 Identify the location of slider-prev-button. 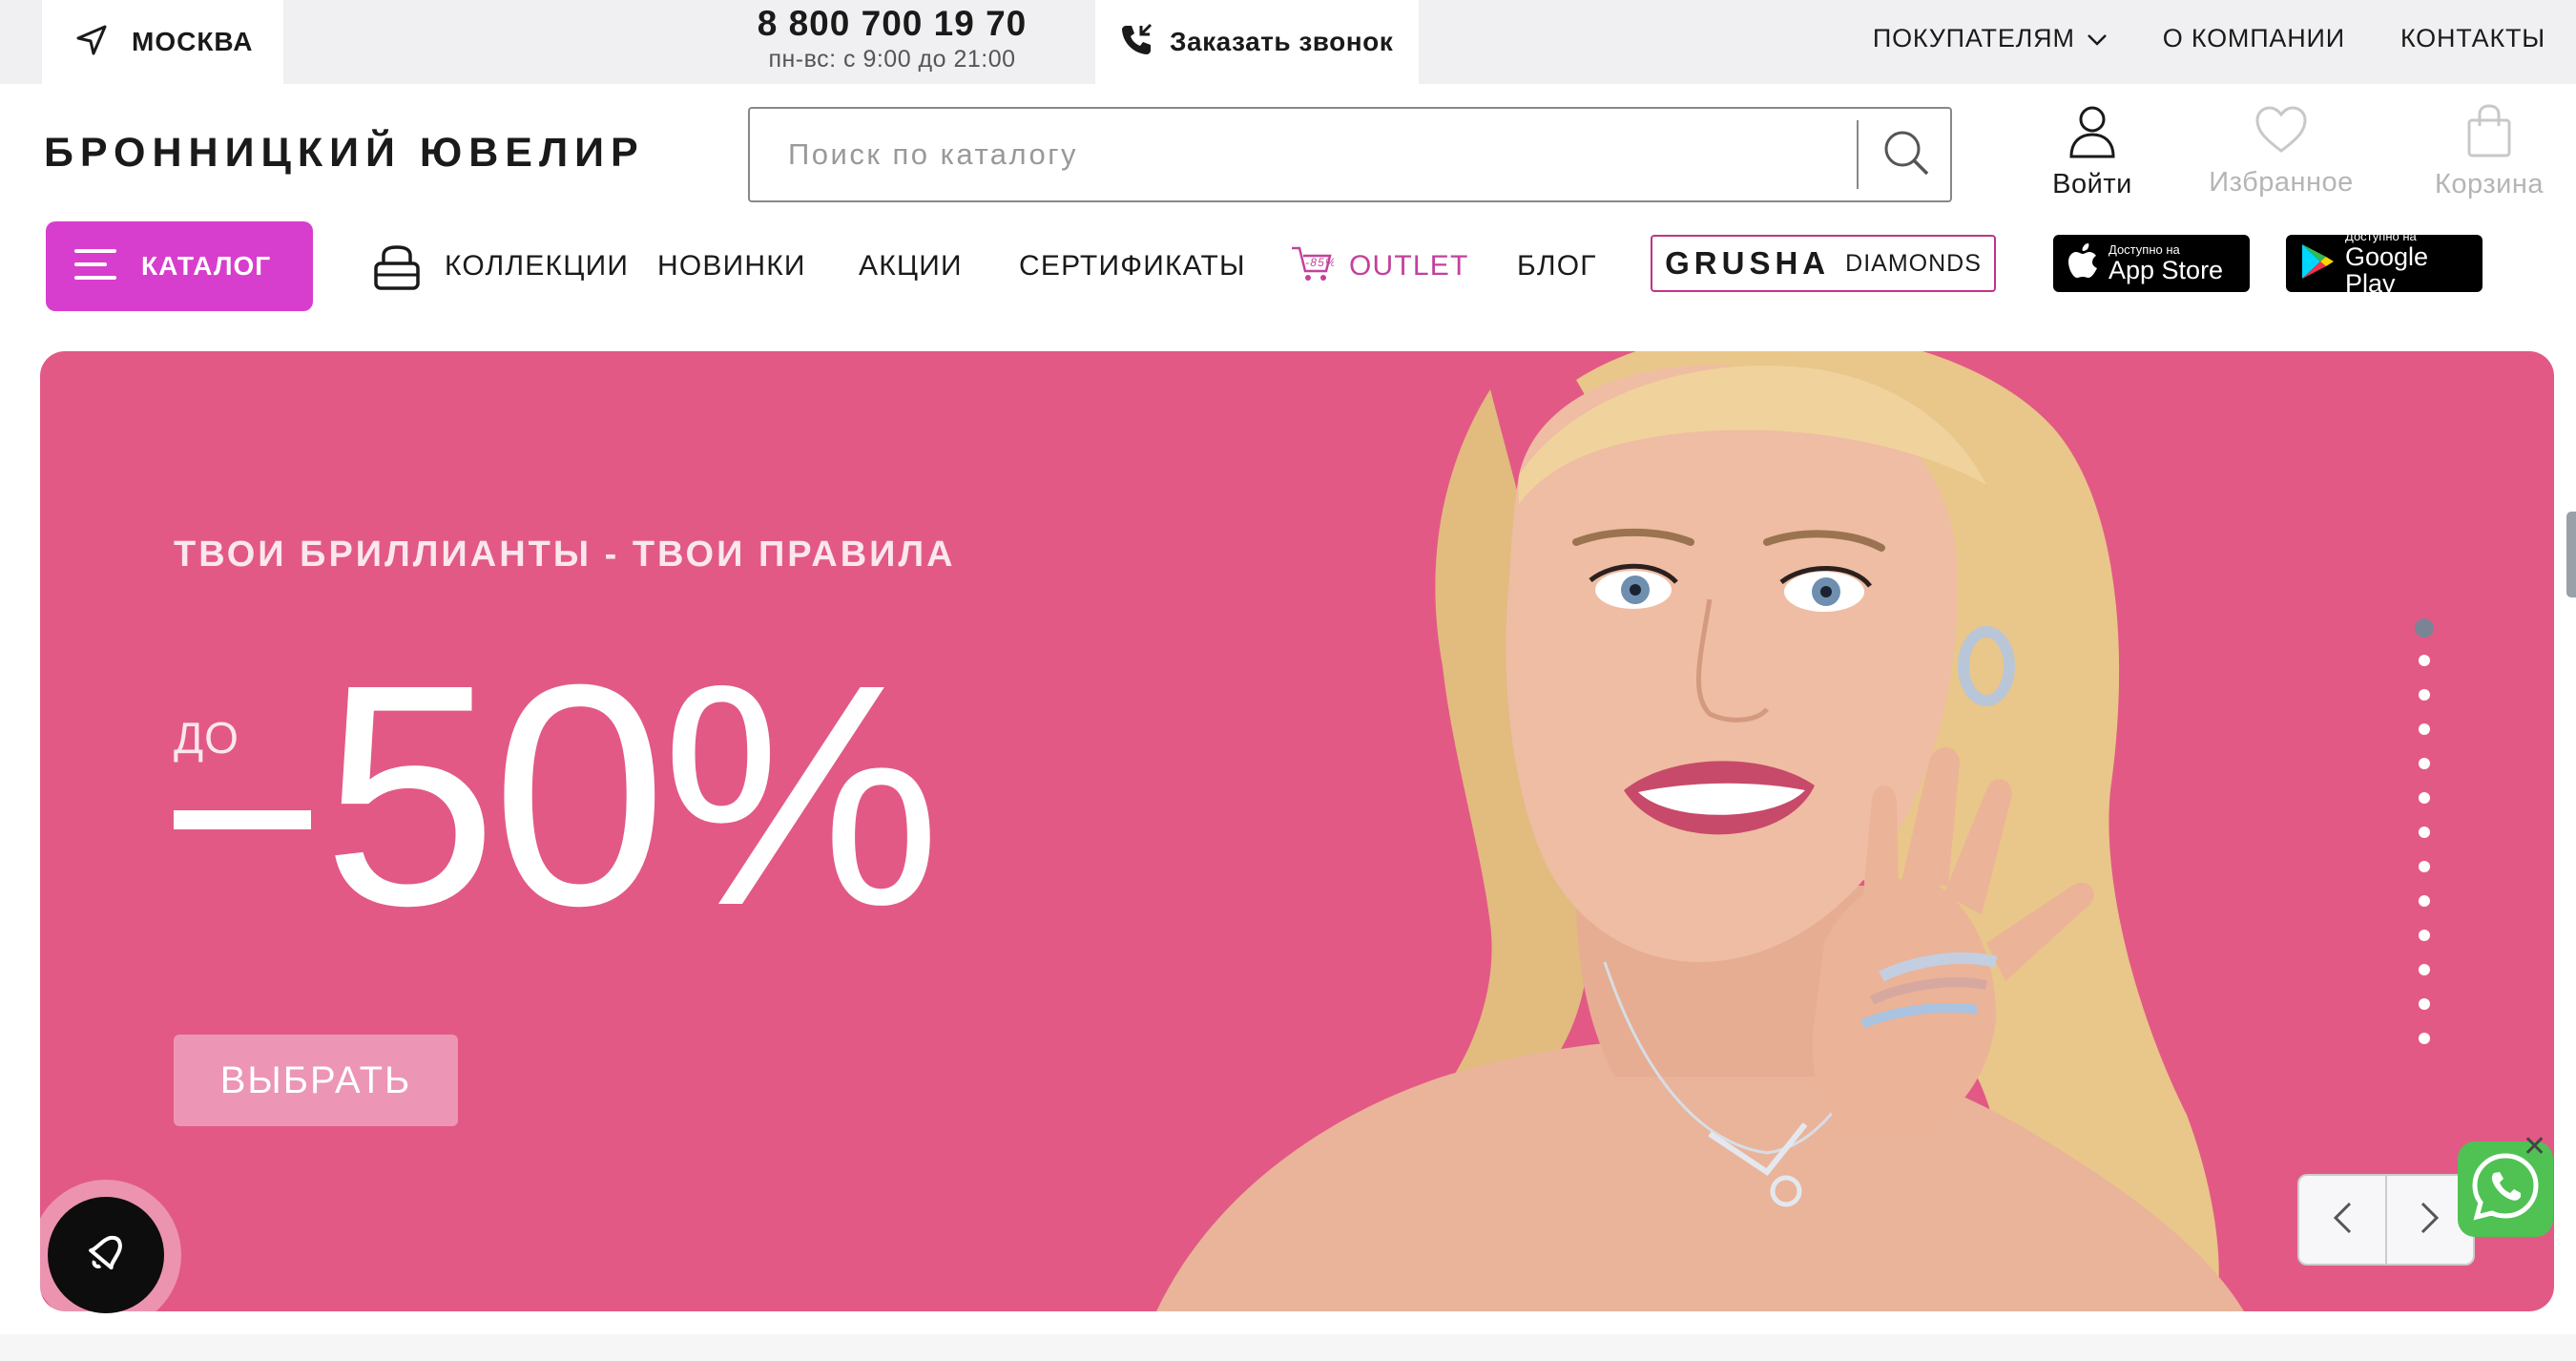
(2342, 1220).